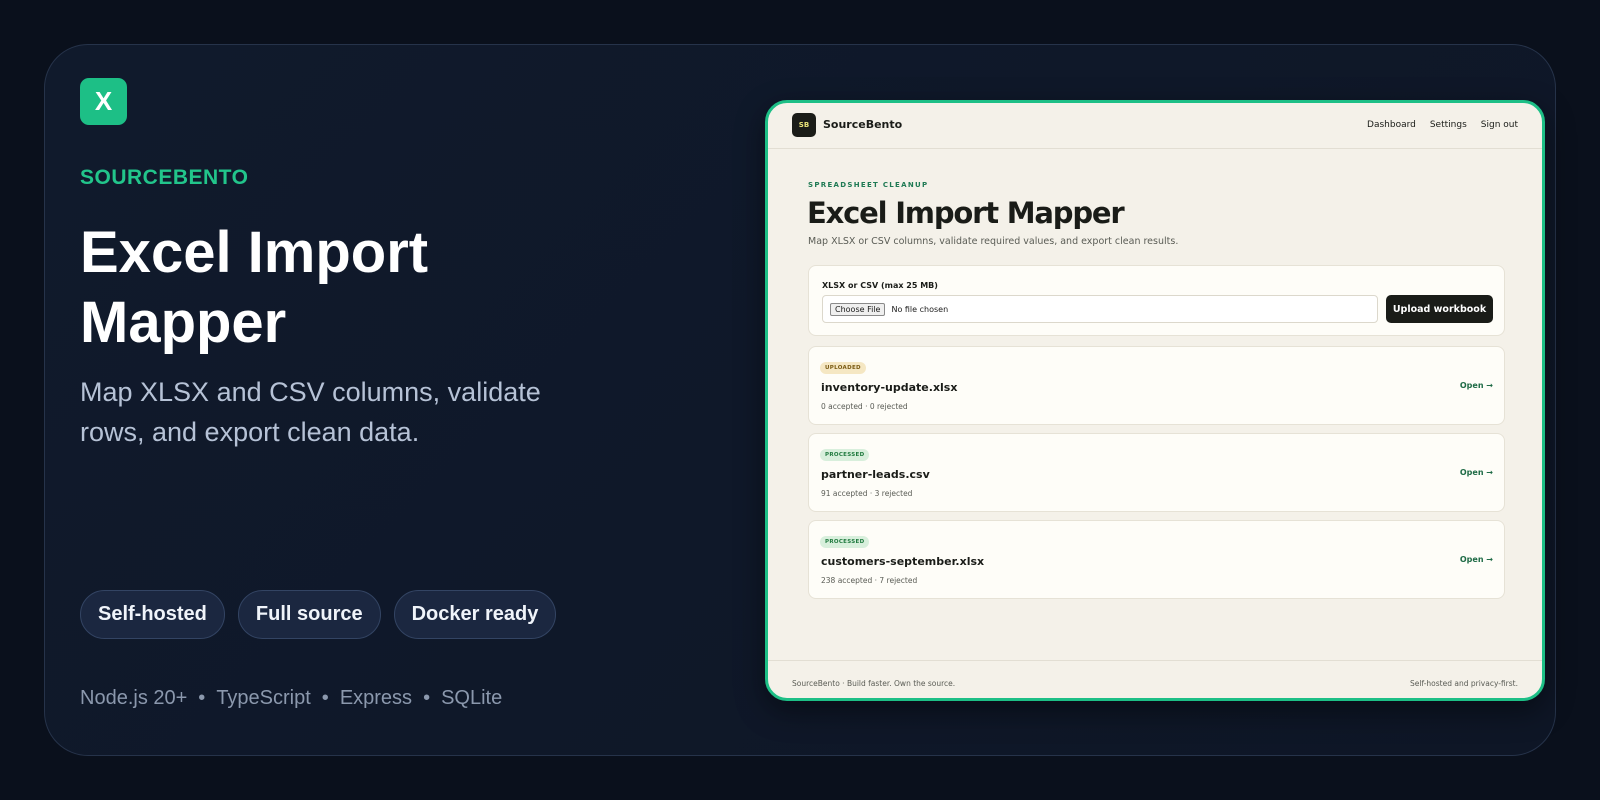  What do you see at coordinates (1439, 309) in the screenshot?
I see `upload-workbook-button: Upload workbook` at bounding box center [1439, 309].